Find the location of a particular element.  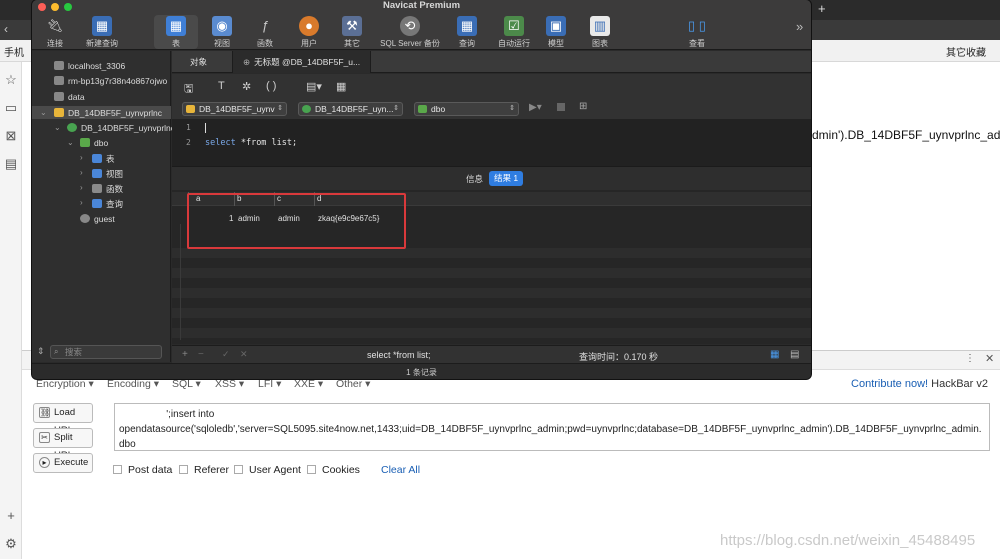

bookmark-other: 其它收藏 is located at coordinates (966, 51).